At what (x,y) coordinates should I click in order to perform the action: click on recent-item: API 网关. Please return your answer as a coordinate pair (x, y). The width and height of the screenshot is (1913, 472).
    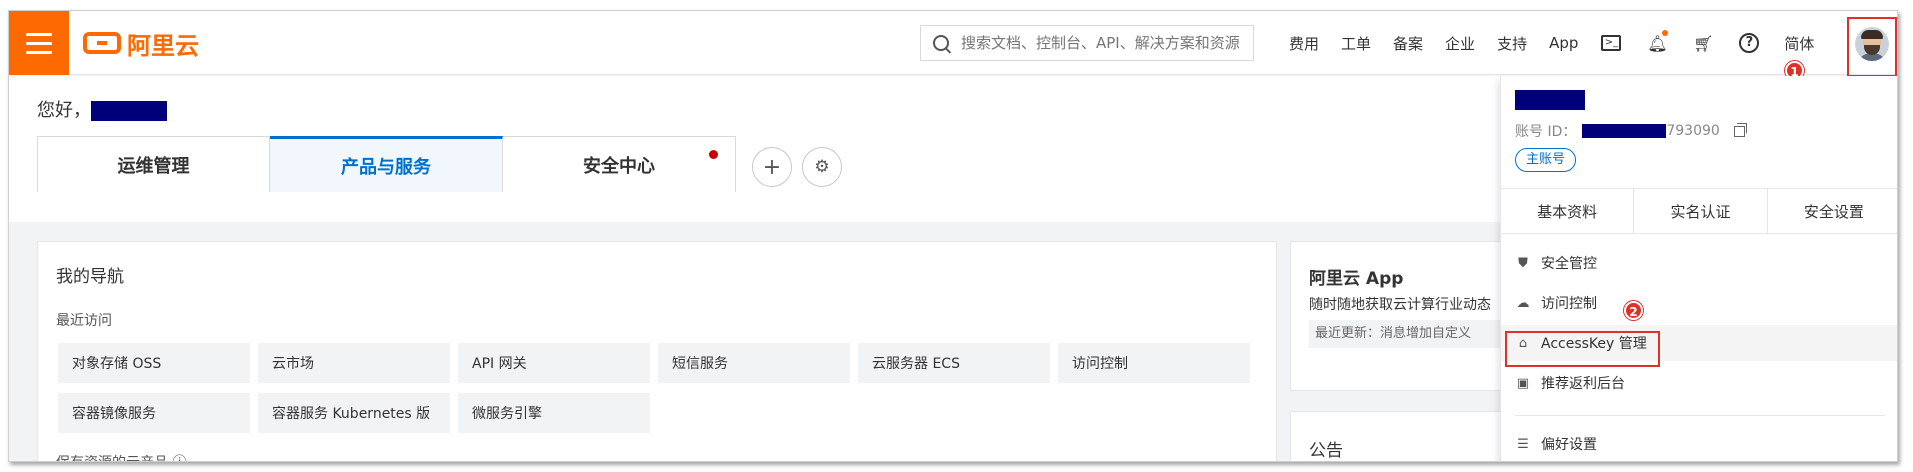
    Looking at the image, I should click on (554, 363).